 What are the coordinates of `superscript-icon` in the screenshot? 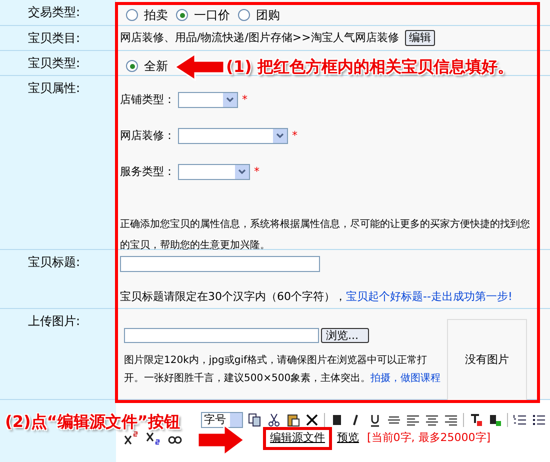 It's located at (131, 438).